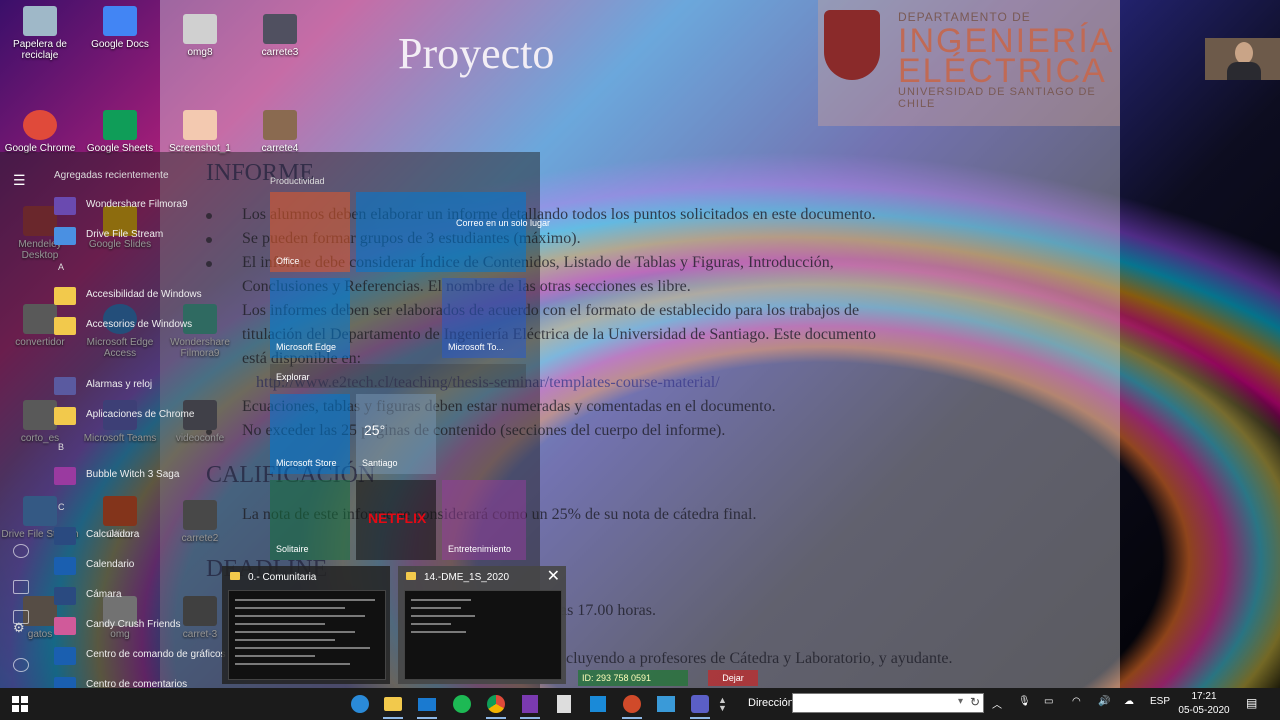  What do you see at coordinates (40, 21) in the screenshot?
I see `recycle-bin-icon` at bounding box center [40, 21].